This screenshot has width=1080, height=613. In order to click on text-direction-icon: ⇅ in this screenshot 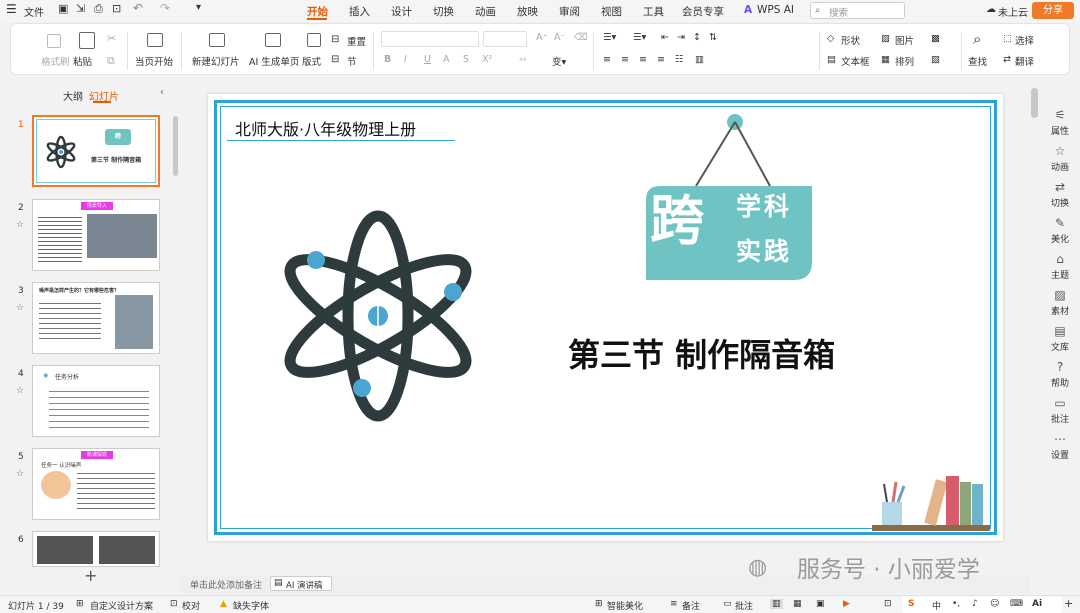, I will do `click(713, 37)`.